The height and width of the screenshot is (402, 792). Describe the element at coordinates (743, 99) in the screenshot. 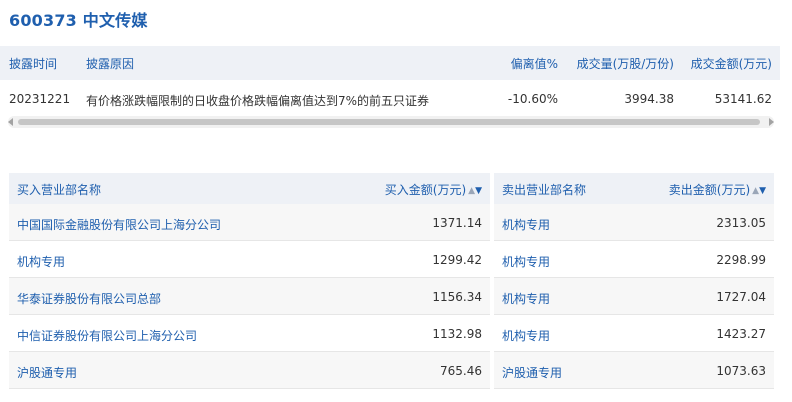

I see `row-amount: 53141.62` at that location.